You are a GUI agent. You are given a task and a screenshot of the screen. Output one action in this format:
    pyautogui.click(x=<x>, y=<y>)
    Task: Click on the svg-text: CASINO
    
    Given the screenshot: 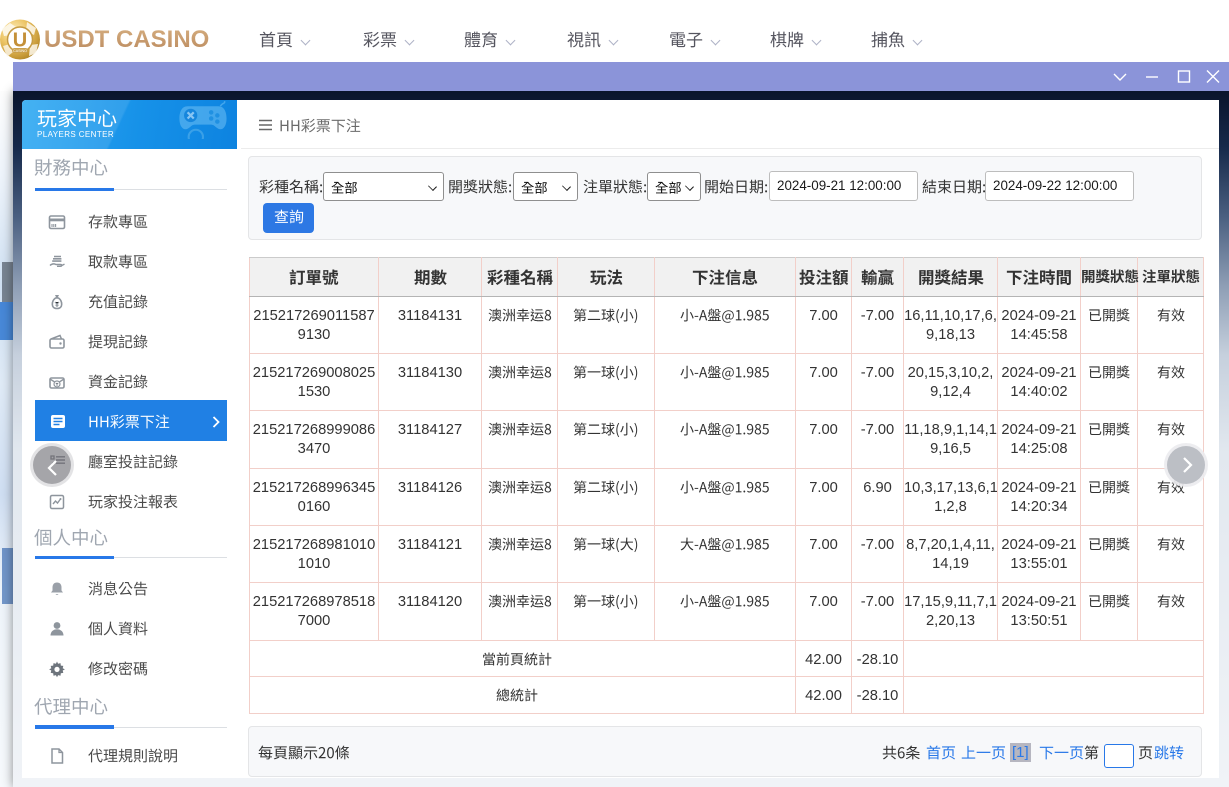 What is the action you would take?
    pyautogui.click(x=20, y=51)
    